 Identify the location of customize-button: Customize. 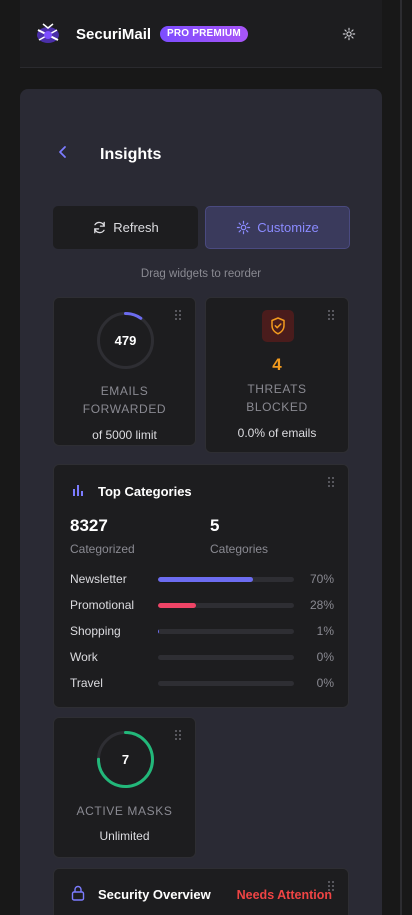
(277, 227).